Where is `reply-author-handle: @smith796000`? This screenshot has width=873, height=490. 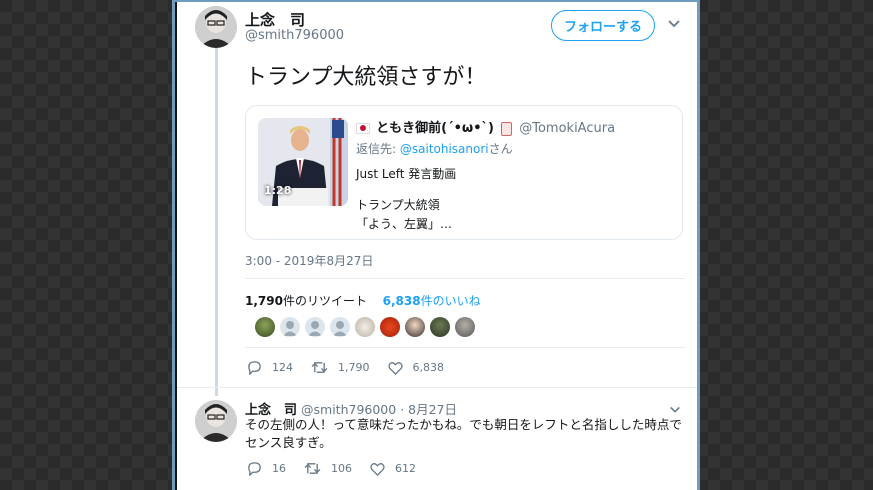
reply-author-handle: @smith796000 is located at coordinates (348, 409).